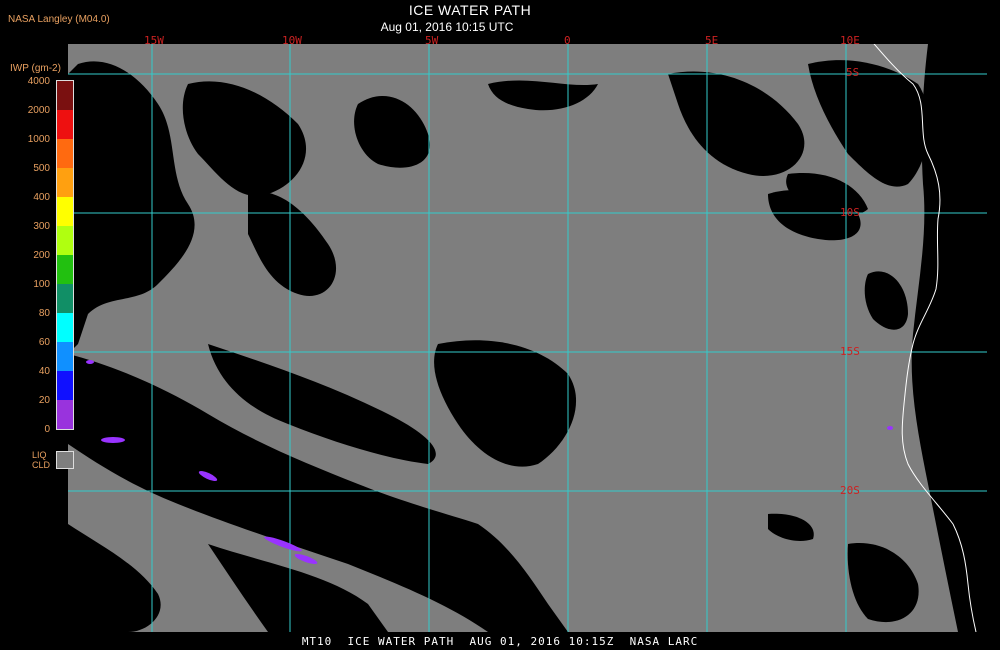 The image size is (1000, 650). I want to click on lon-label-5w: 5W, so click(432, 40).